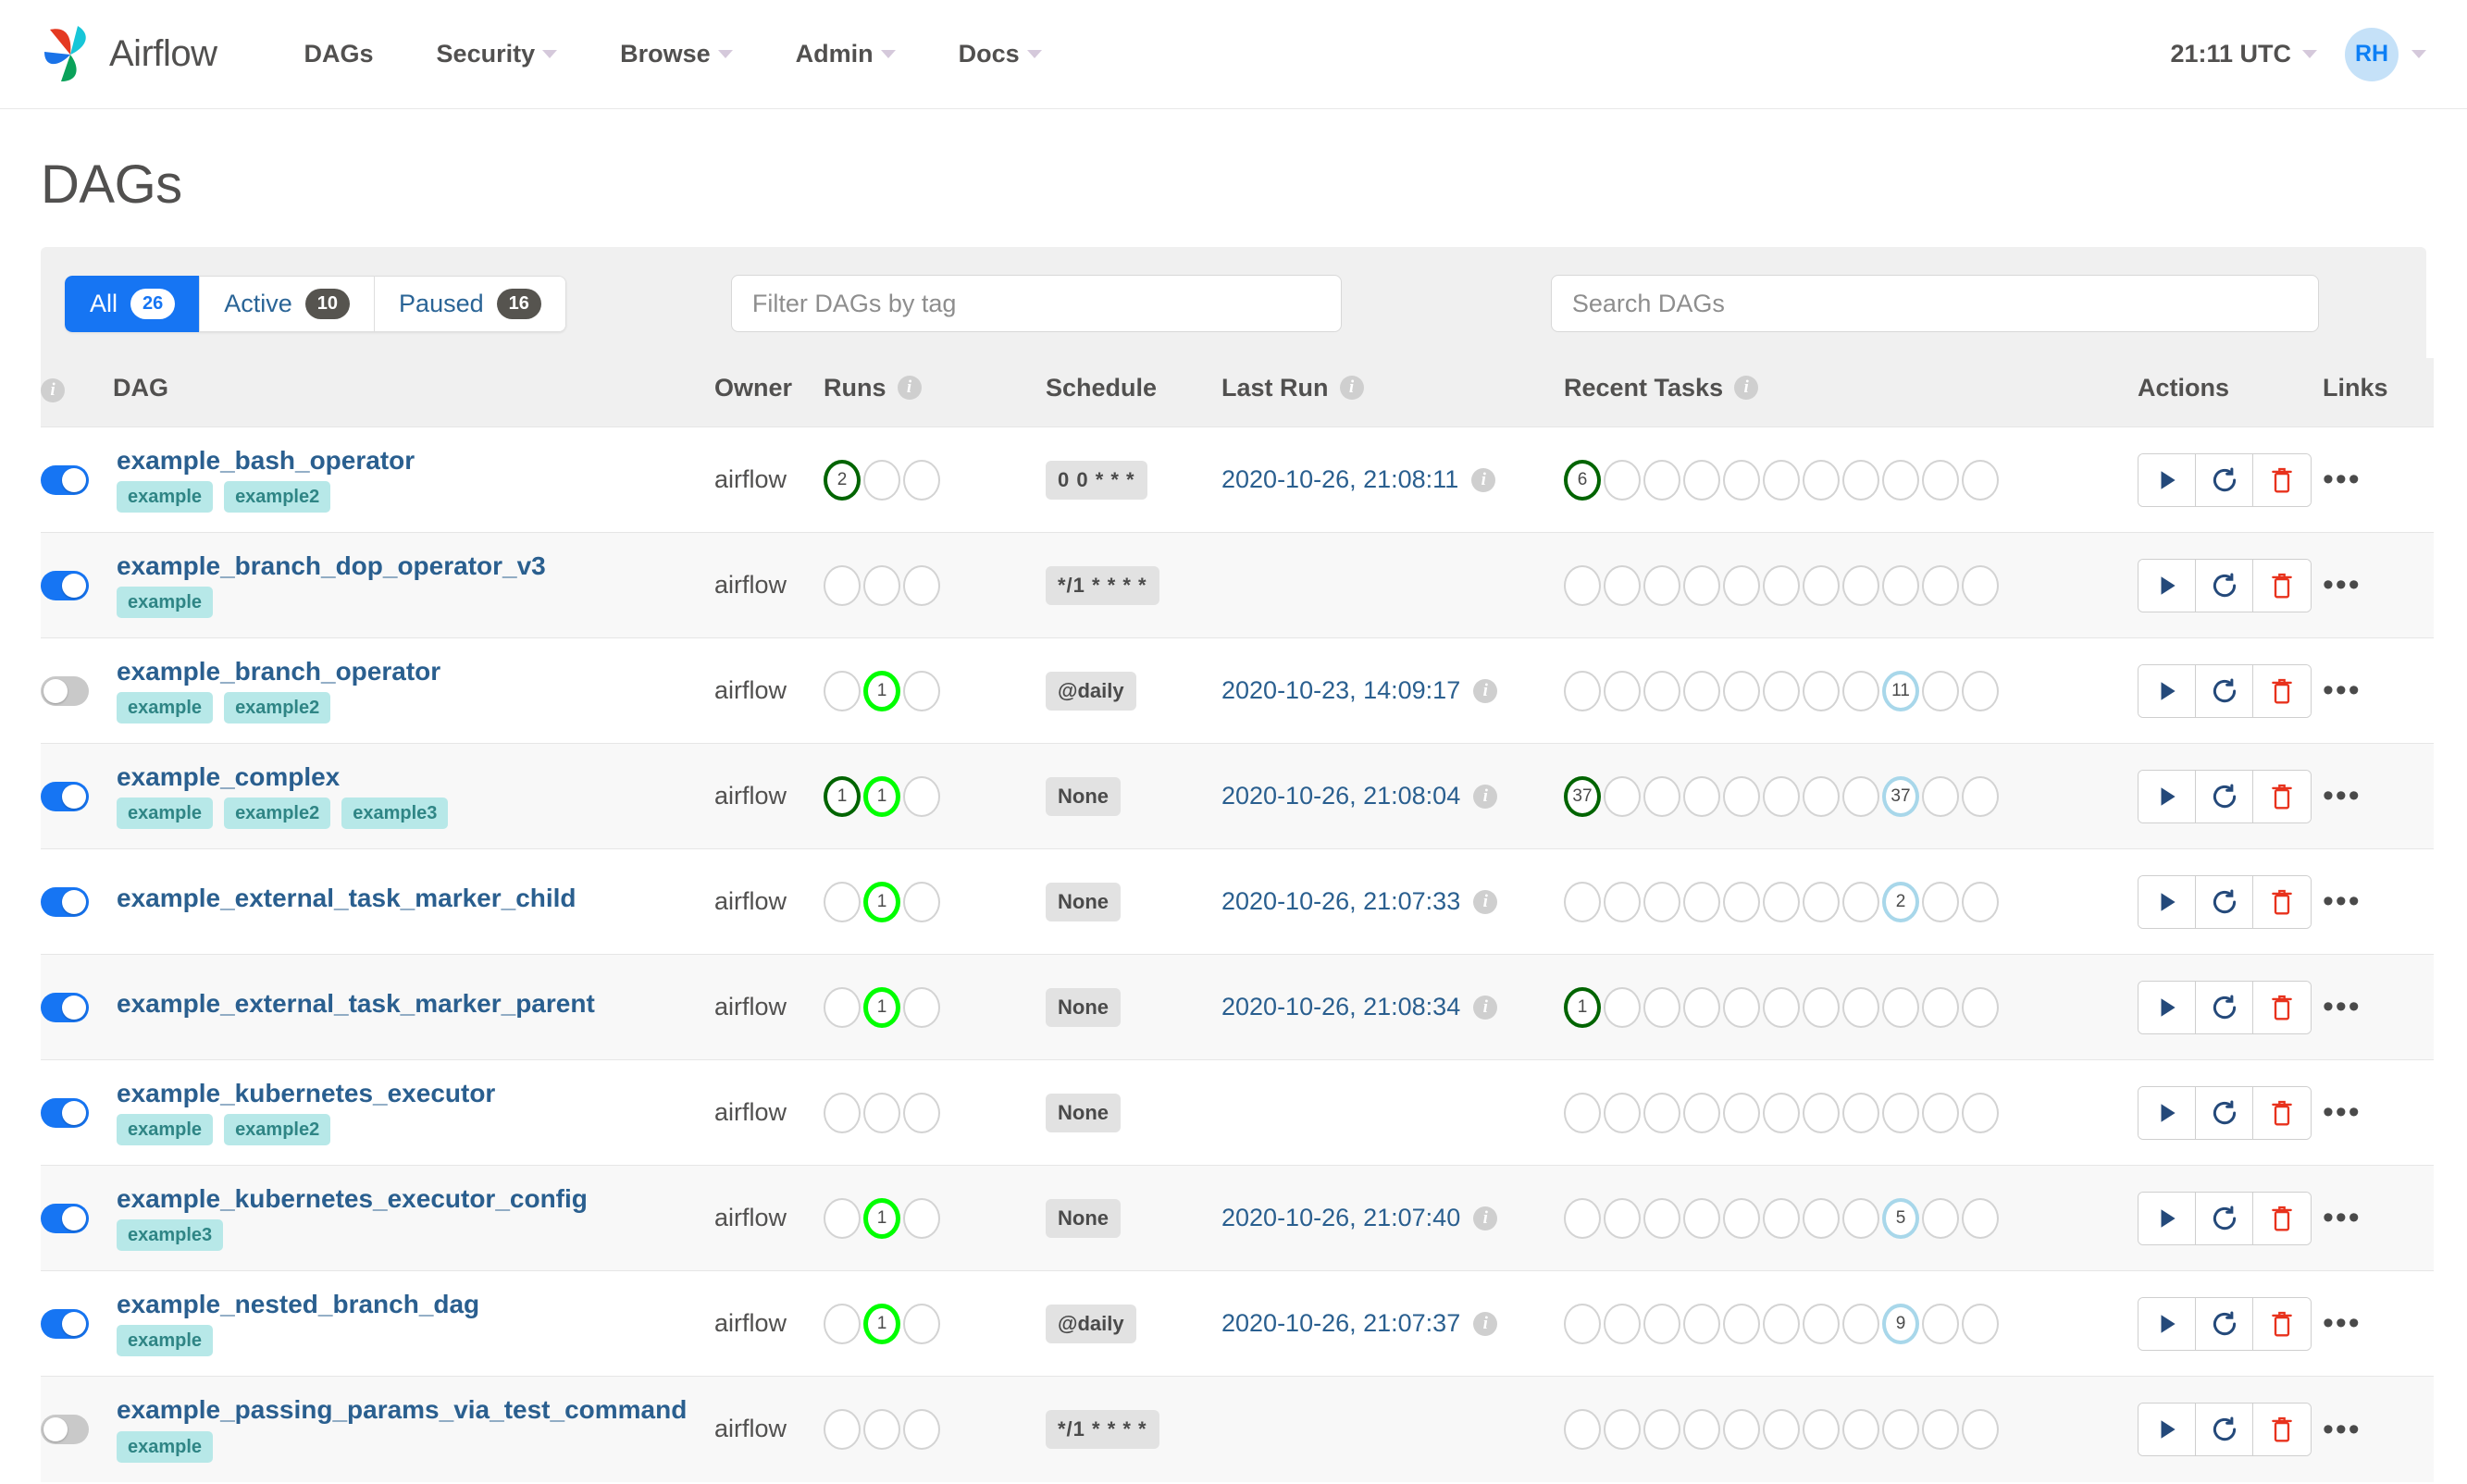 Image resolution: width=2467 pixels, height=1484 pixels. I want to click on dag-name-link: example_external_task_marker_parent, so click(415, 1004).